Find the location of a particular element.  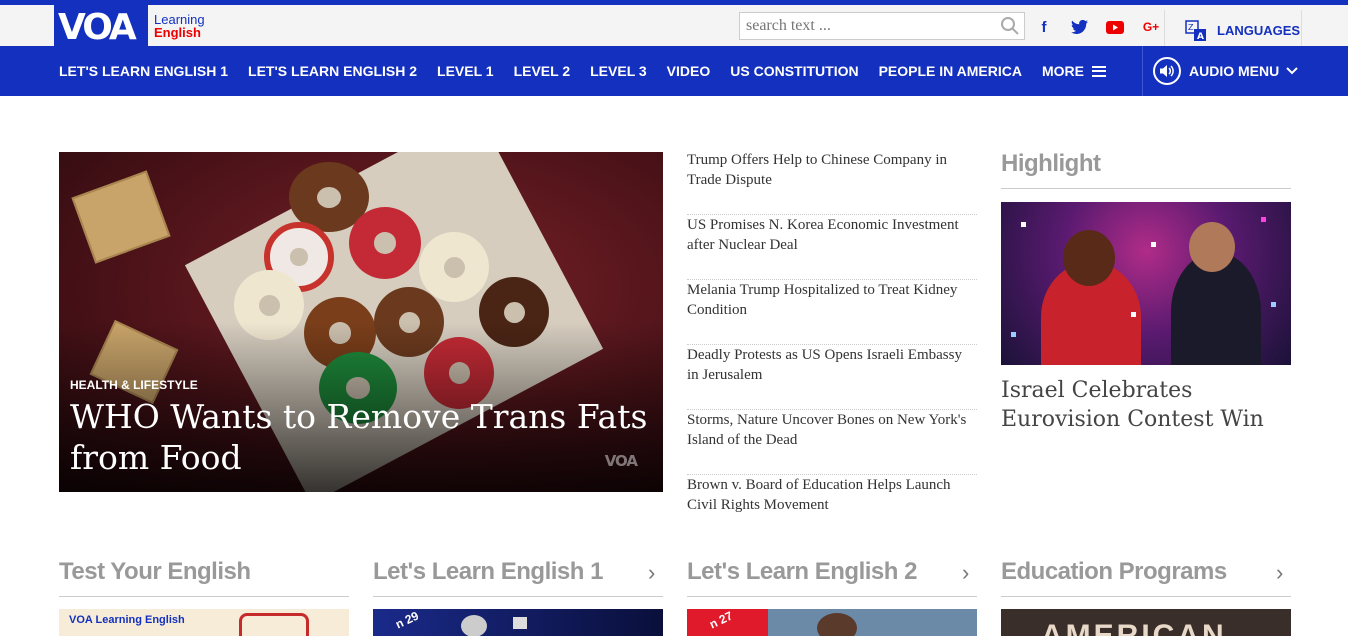

section-title-lets-learn-english-2: Let's Learn English 2 is located at coordinates (802, 572).